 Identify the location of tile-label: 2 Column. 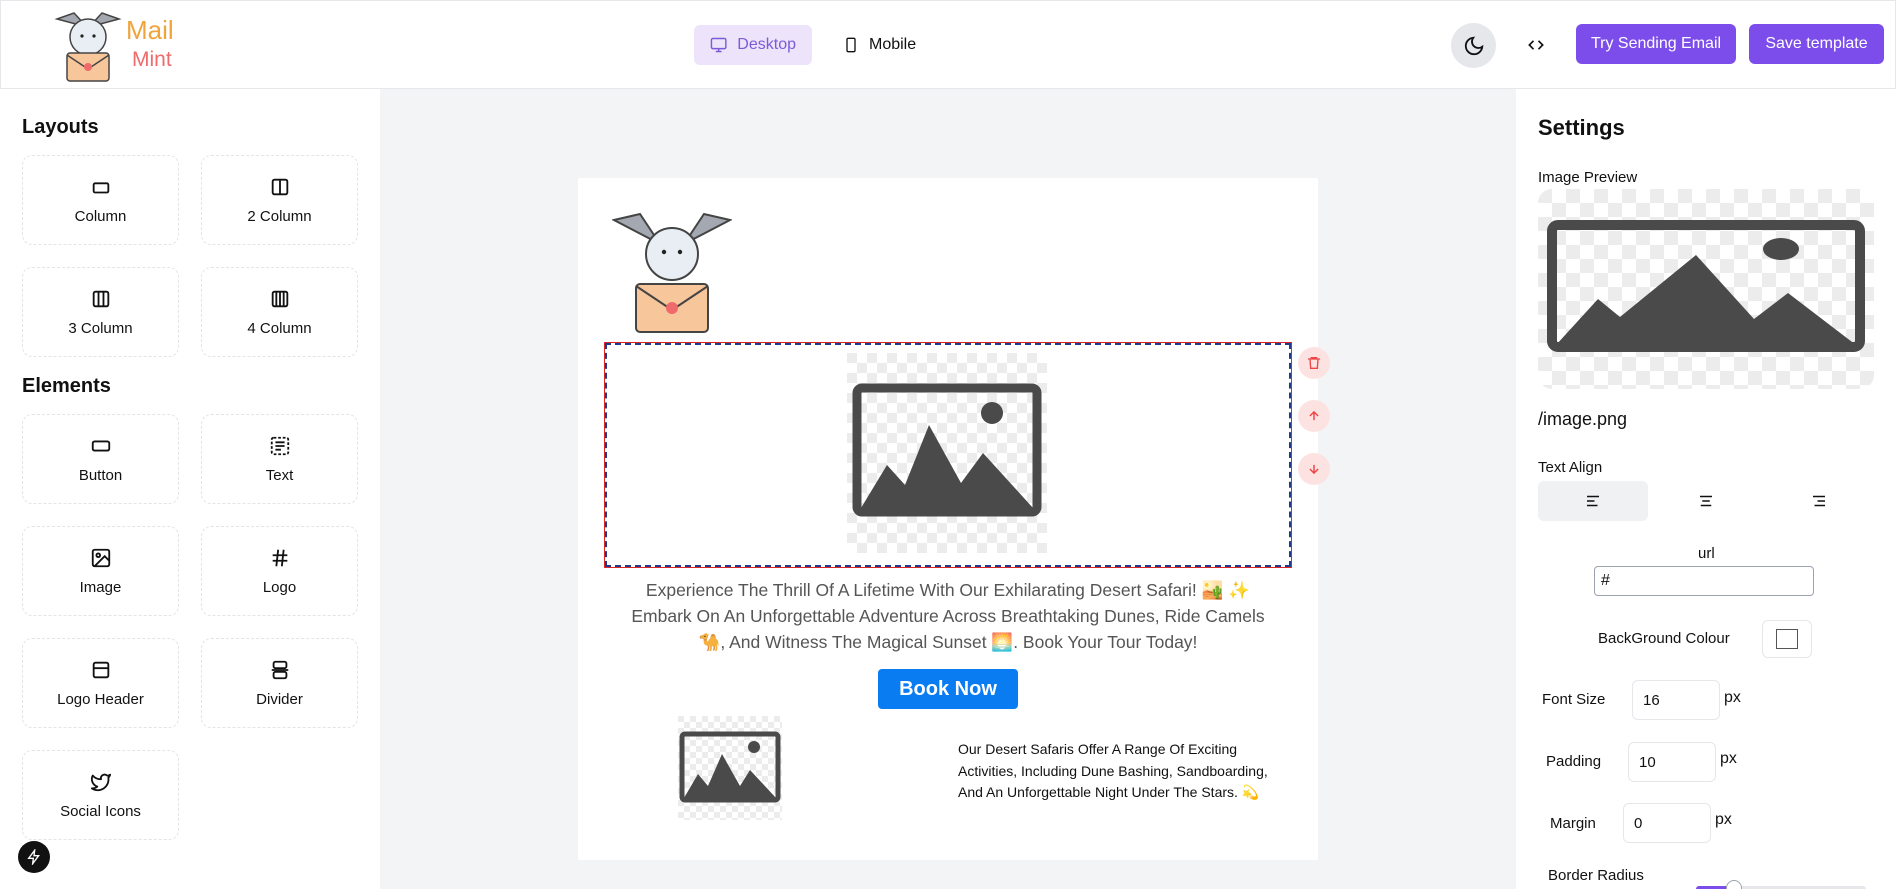
(279, 216).